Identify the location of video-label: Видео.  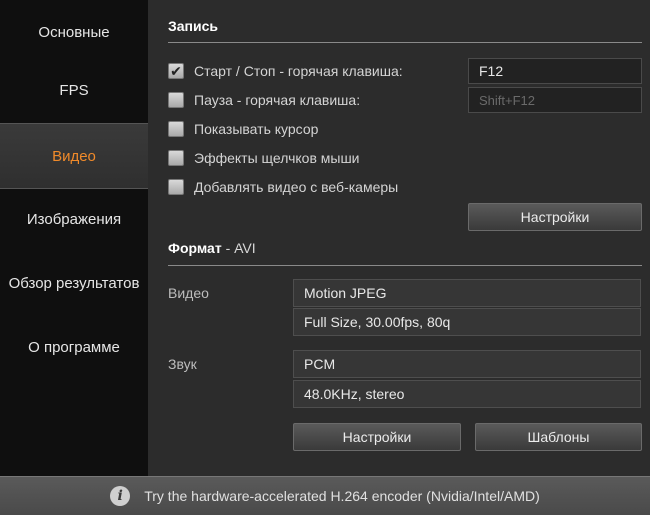
(188, 293).